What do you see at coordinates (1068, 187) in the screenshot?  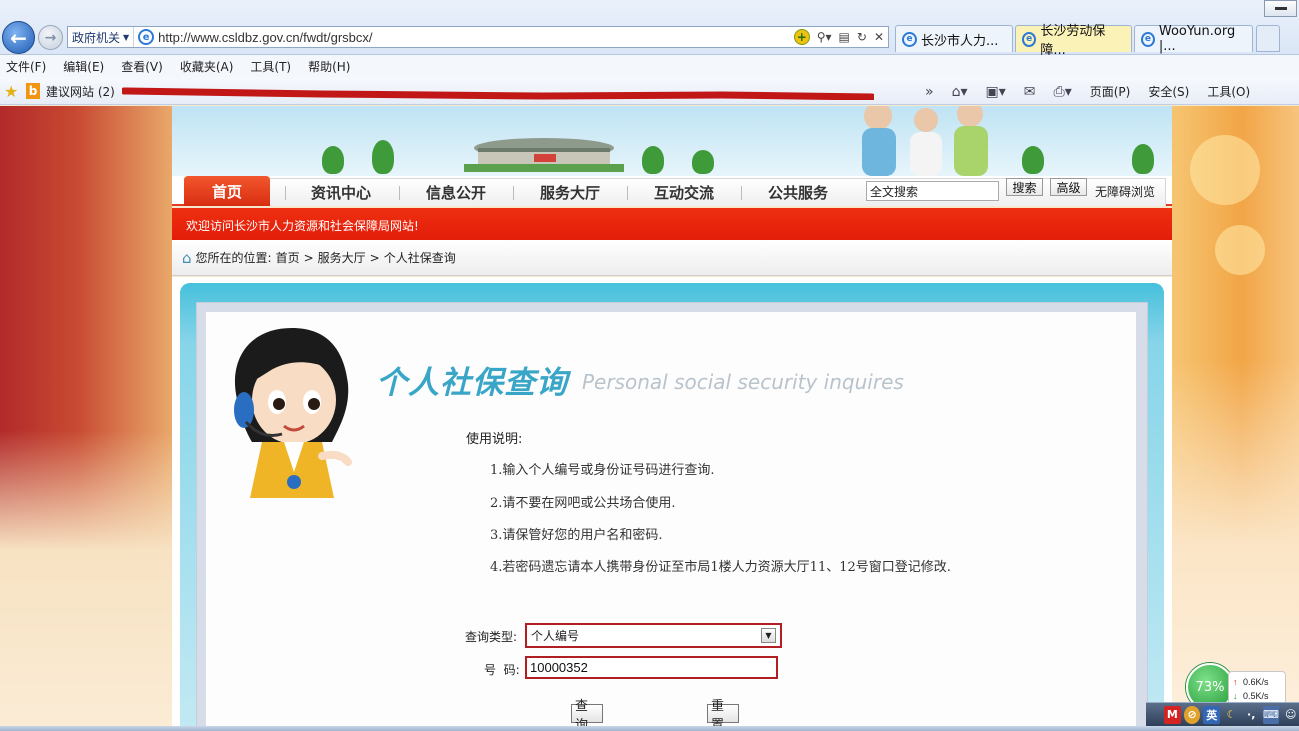 I see `advanced-search-button: 高级` at bounding box center [1068, 187].